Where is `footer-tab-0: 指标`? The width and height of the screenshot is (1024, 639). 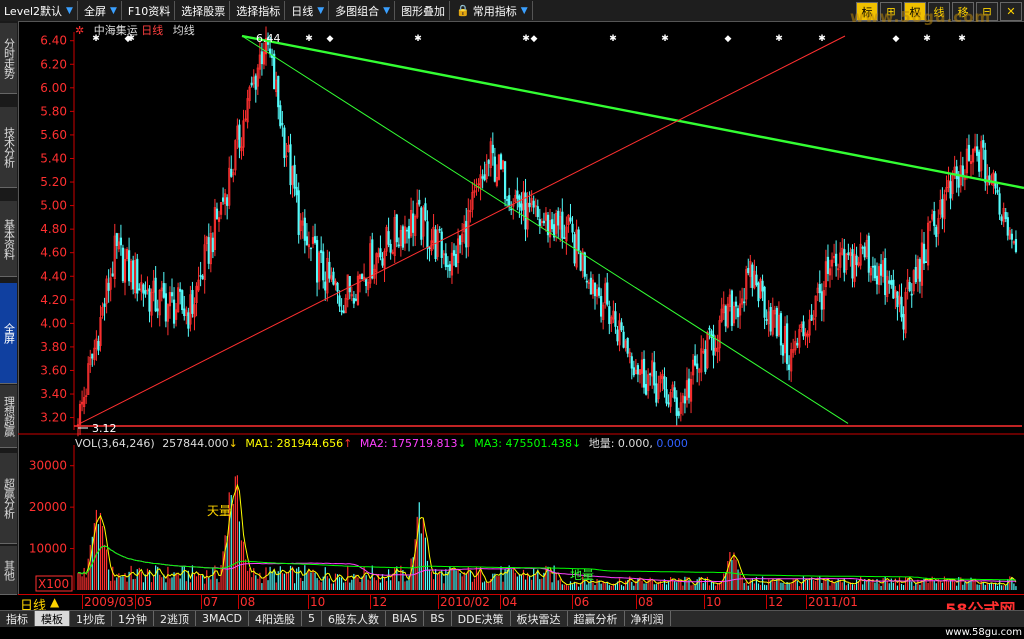 footer-tab-0: 指标 is located at coordinates (17, 618).